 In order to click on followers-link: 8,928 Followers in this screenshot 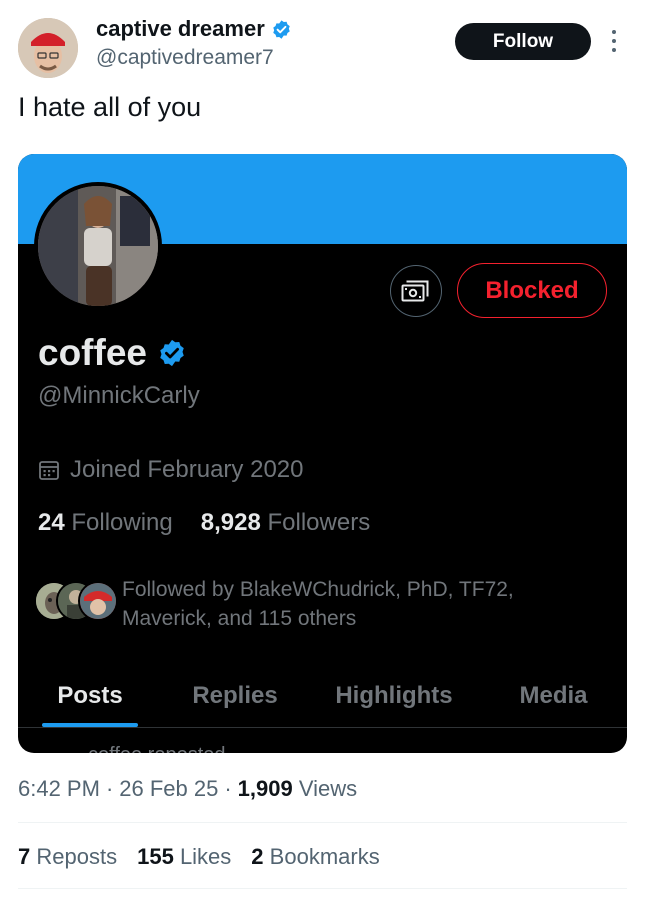, I will do `click(285, 523)`.